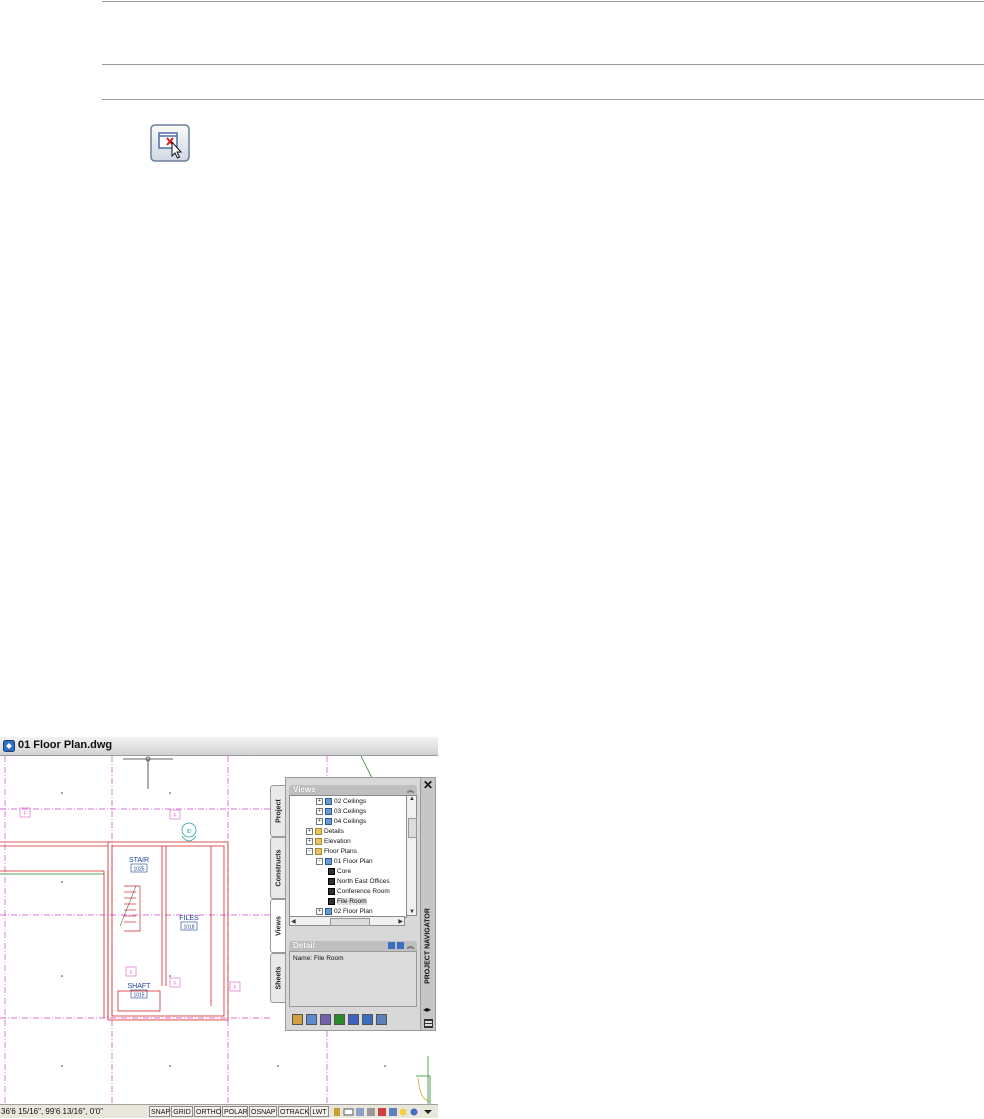 This screenshot has width=984, height=1119. What do you see at coordinates (65, 745) in the screenshot?
I see `window-title: 01 Floor Plan.dwg` at bounding box center [65, 745].